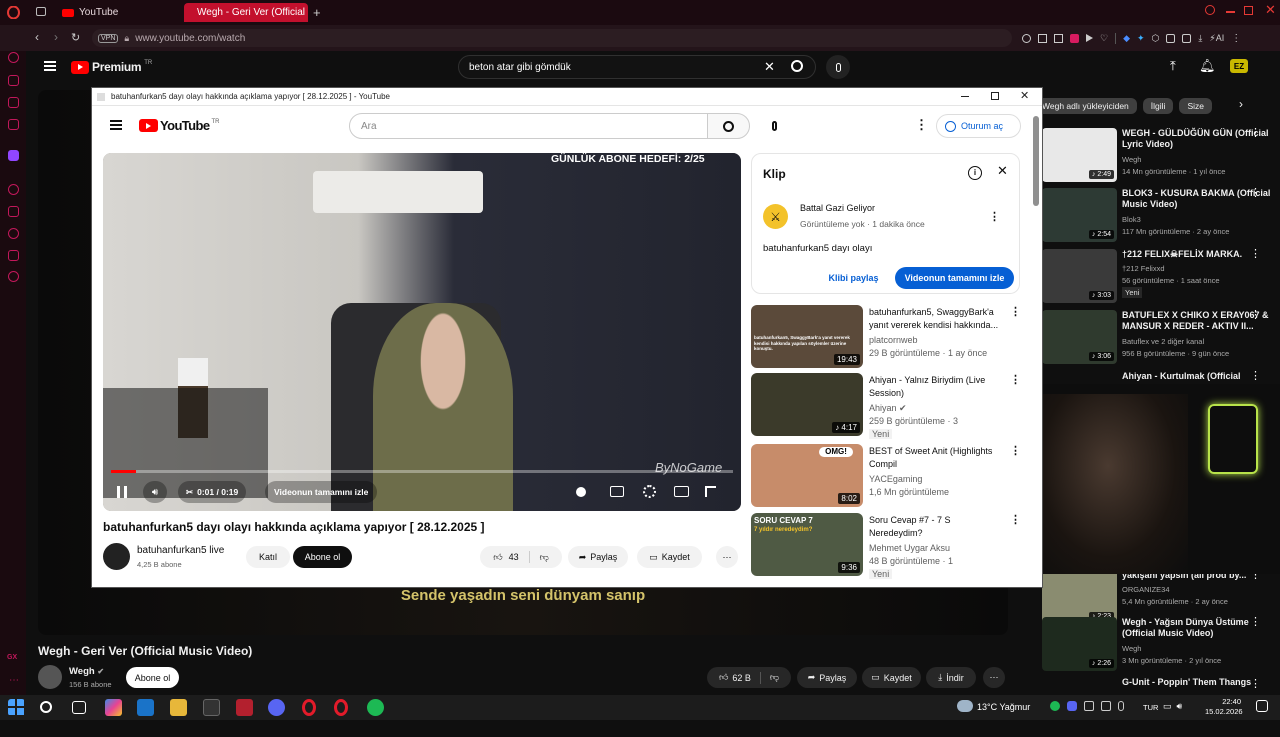 This screenshot has height=737, width=1280. Describe the element at coordinates (56, 37) in the screenshot. I see `forward-icon: ›` at that location.